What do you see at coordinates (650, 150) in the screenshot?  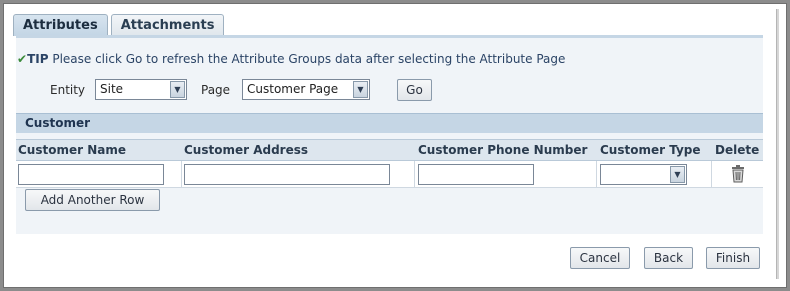 I see `column-header: Customer Type` at bounding box center [650, 150].